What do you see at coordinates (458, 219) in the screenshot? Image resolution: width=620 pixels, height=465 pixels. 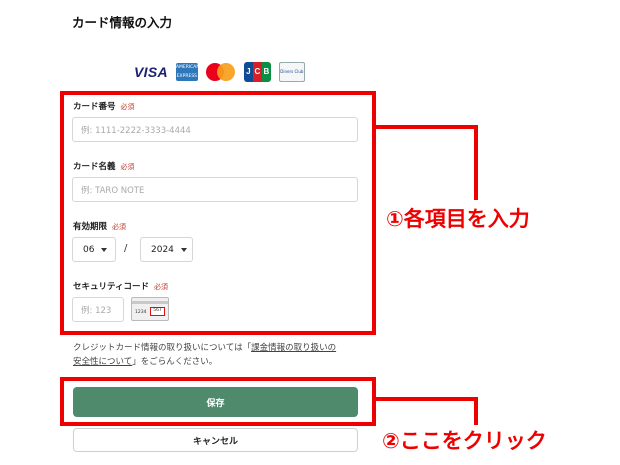 I see `annotation-step1: ①各項目を入力` at bounding box center [458, 219].